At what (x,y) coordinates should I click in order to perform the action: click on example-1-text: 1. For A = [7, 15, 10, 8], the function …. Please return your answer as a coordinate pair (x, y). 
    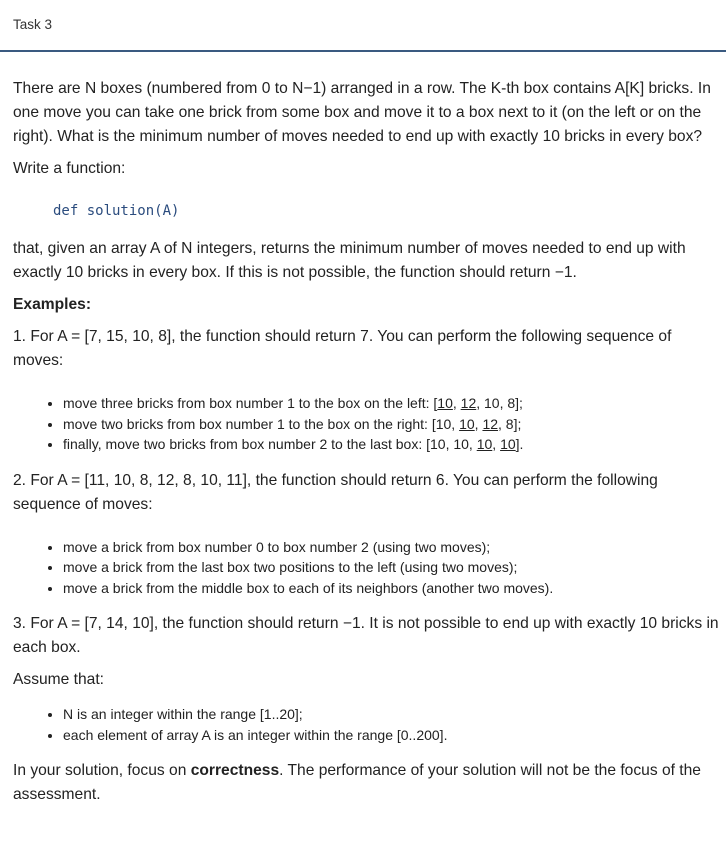
    Looking at the image, I should click on (342, 348).